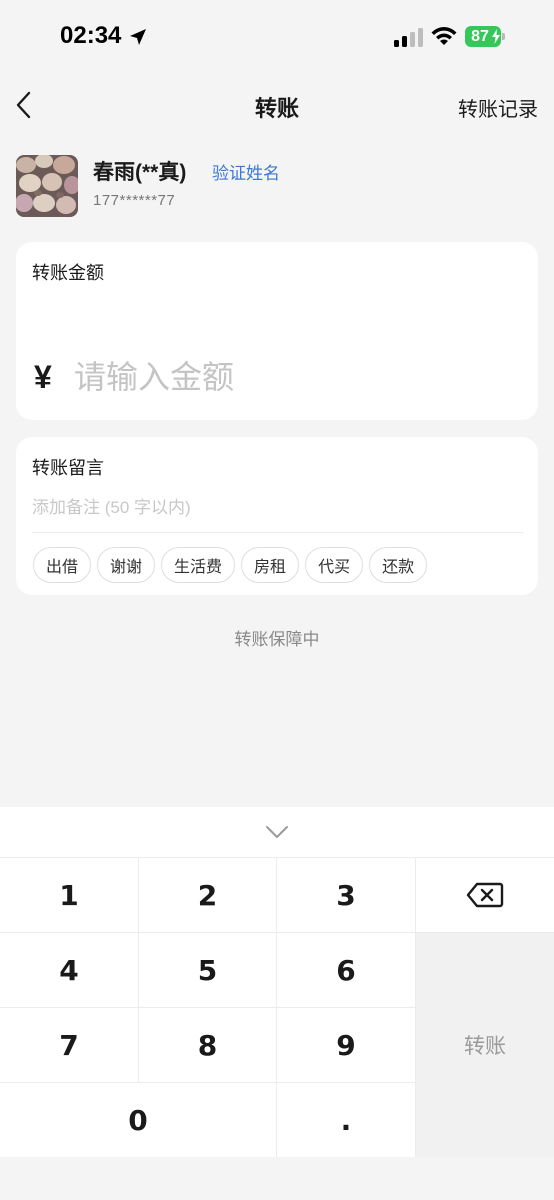  What do you see at coordinates (294, 377) in the screenshot?
I see `amount-input` at bounding box center [294, 377].